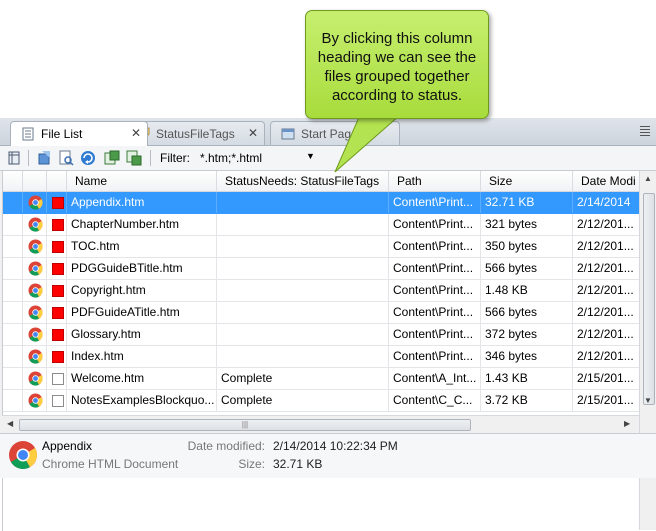 Image resolution: width=656 pixels, height=531 pixels. I want to click on detail-file-type: Chrome HTML Document, so click(110, 464).